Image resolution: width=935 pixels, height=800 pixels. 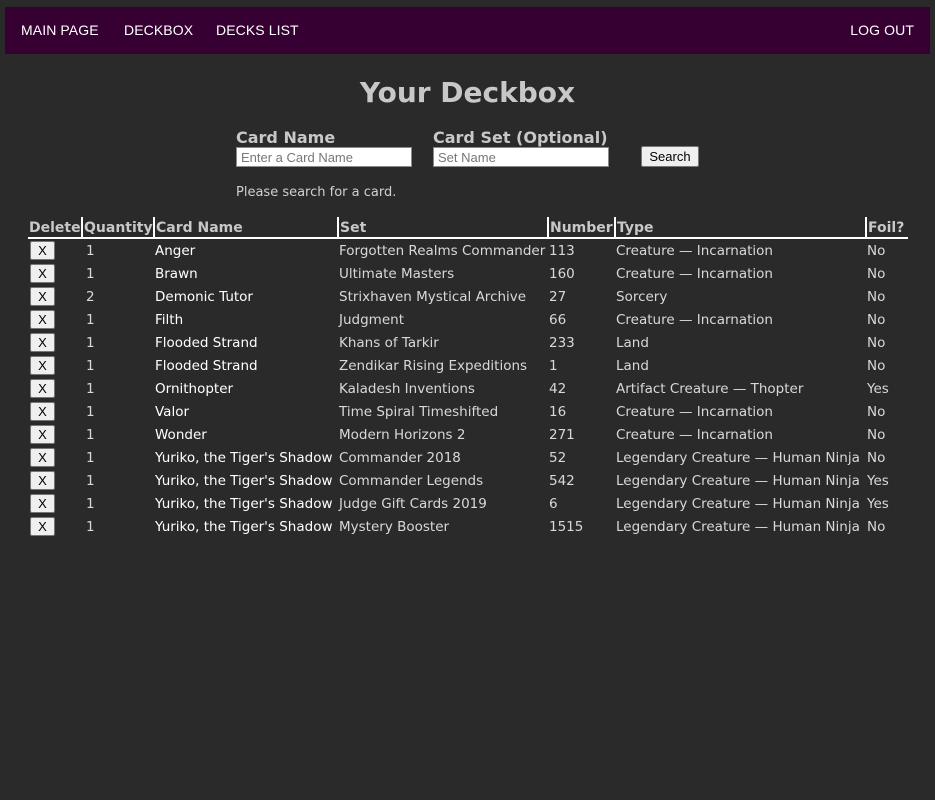 What do you see at coordinates (740, 228) in the screenshot?
I see `header-type: Type` at bounding box center [740, 228].